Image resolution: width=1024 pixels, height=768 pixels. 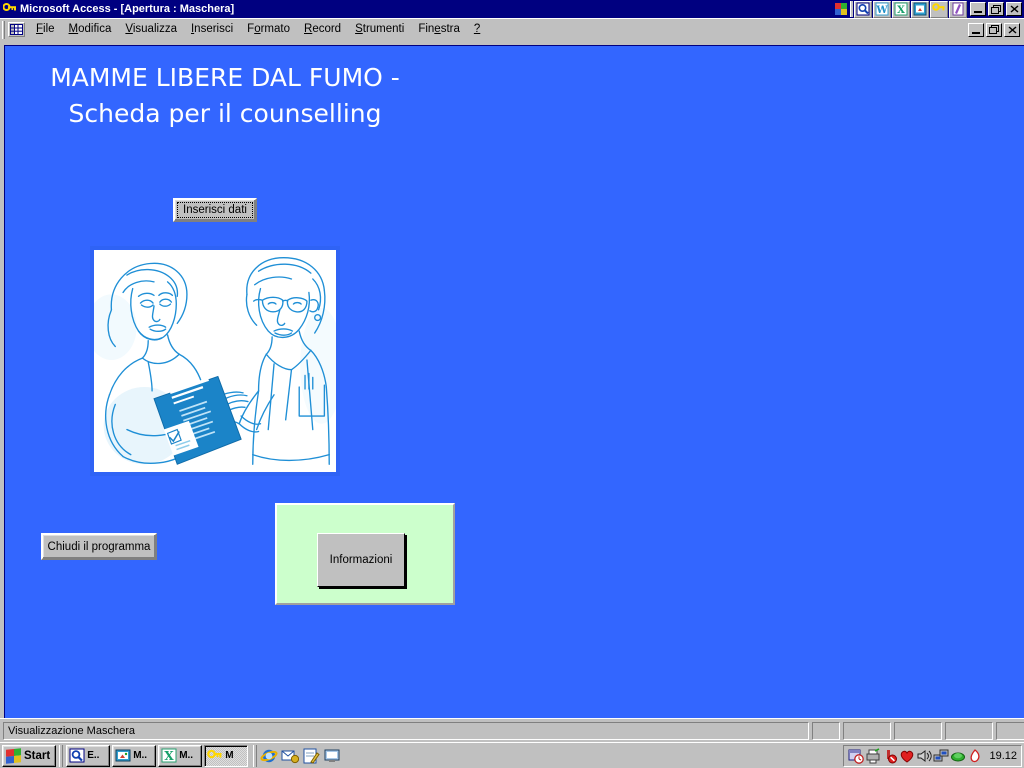 I want to click on explorer-icon, so click(x=77, y=755).